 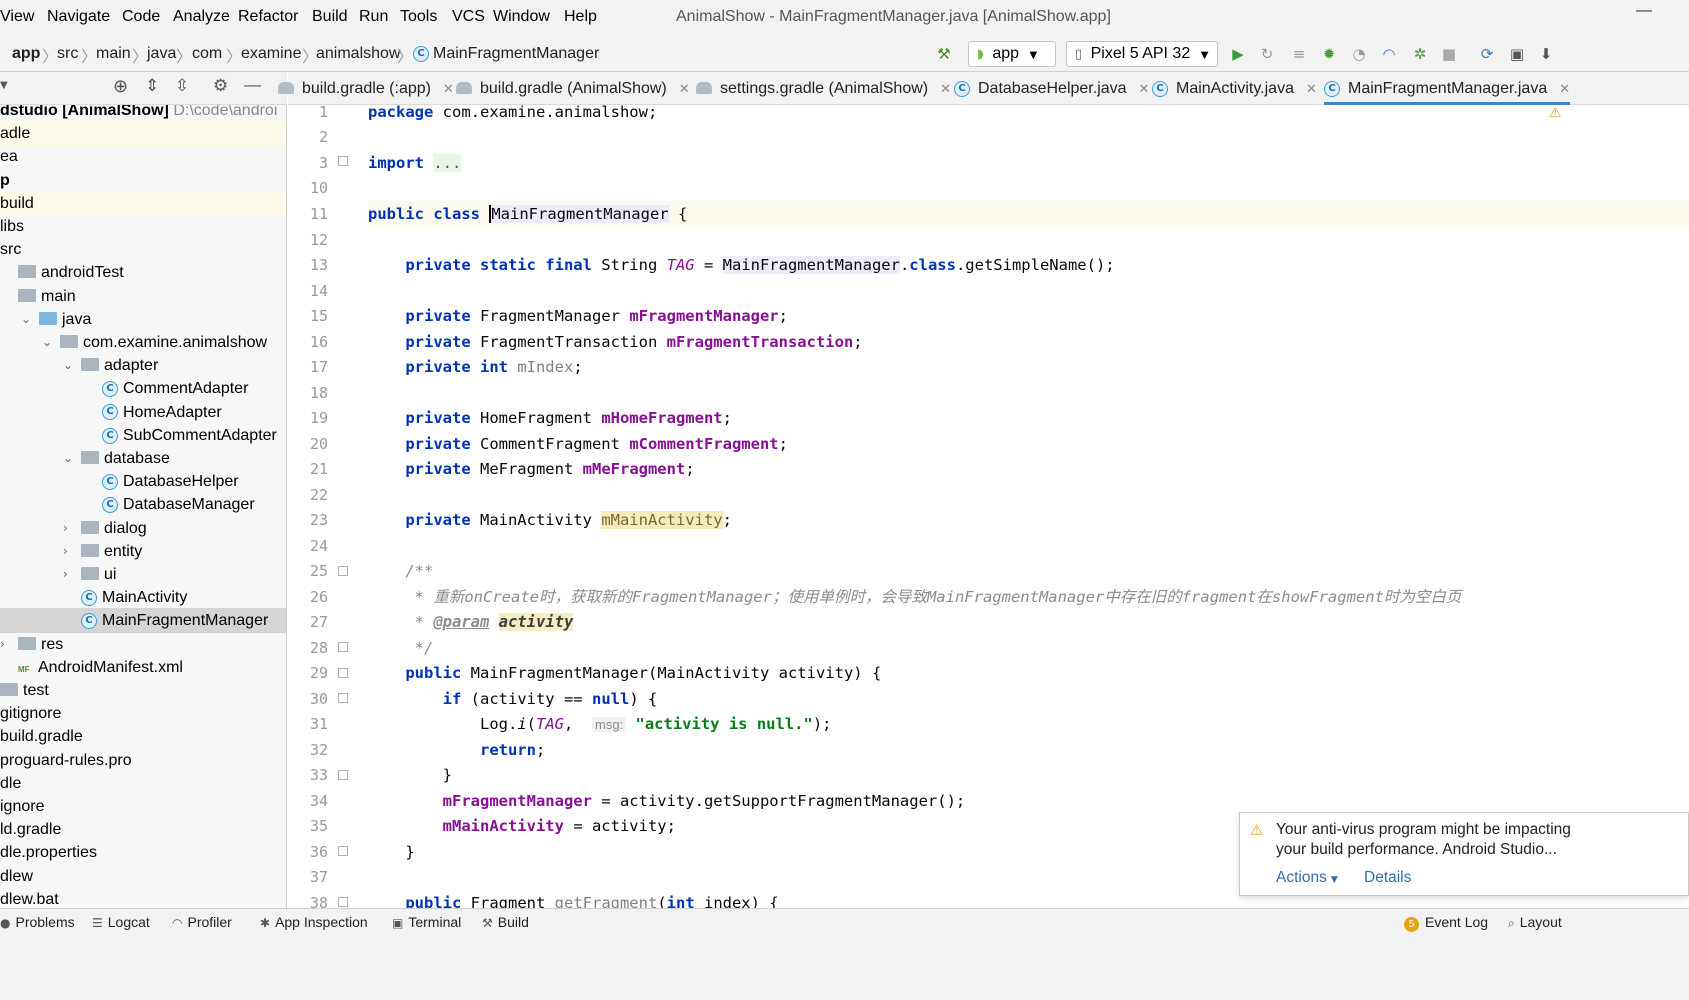 I want to click on profile-icon: ◠, so click(x=1389, y=54).